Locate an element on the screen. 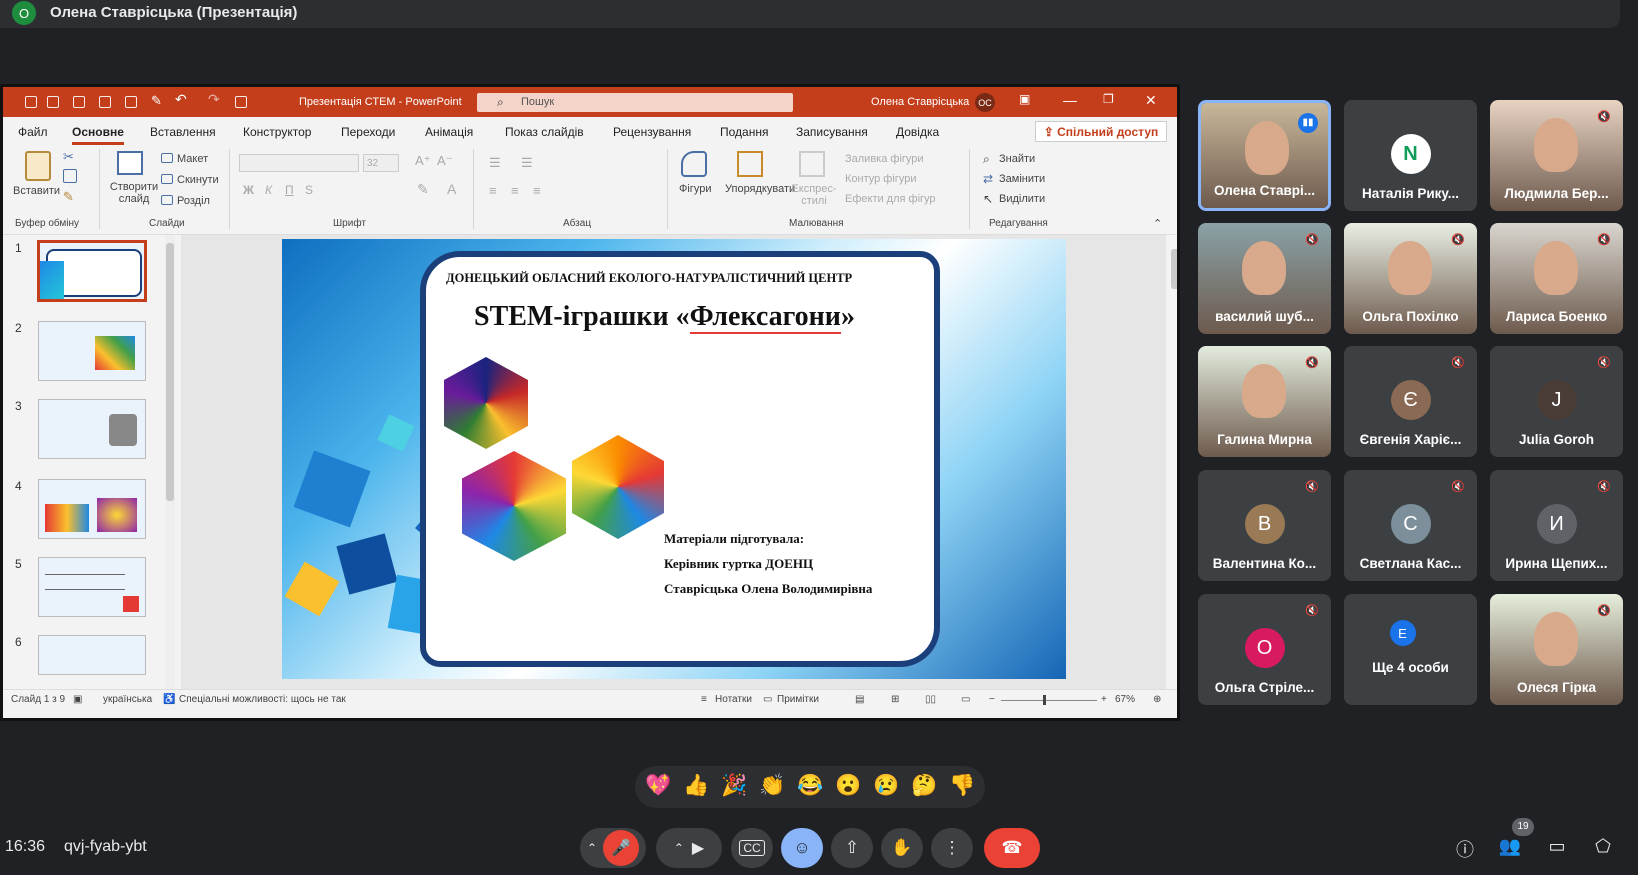  more-options-button: ⋮ is located at coordinates (952, 848).